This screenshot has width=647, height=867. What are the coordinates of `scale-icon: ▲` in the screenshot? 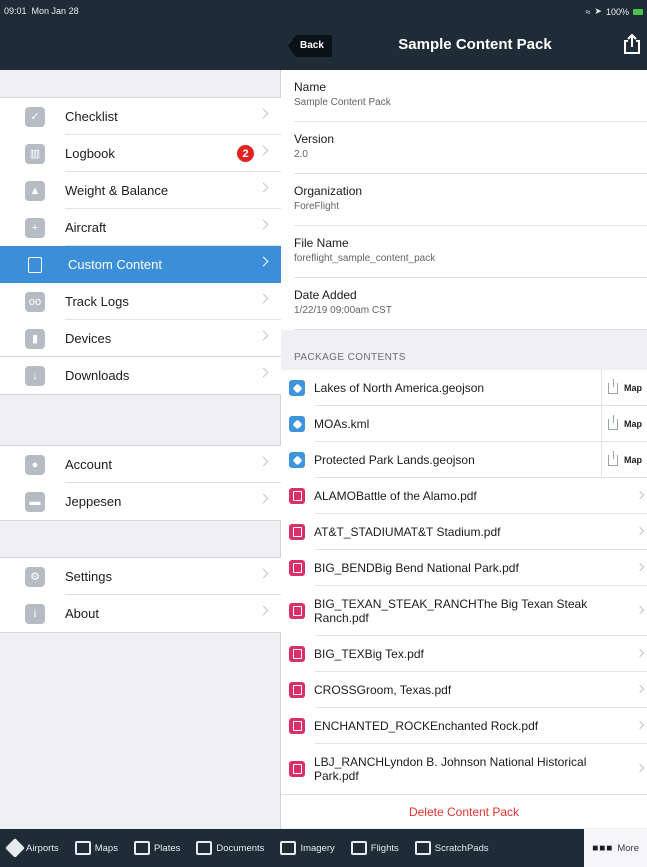 It's located at (35, 190).